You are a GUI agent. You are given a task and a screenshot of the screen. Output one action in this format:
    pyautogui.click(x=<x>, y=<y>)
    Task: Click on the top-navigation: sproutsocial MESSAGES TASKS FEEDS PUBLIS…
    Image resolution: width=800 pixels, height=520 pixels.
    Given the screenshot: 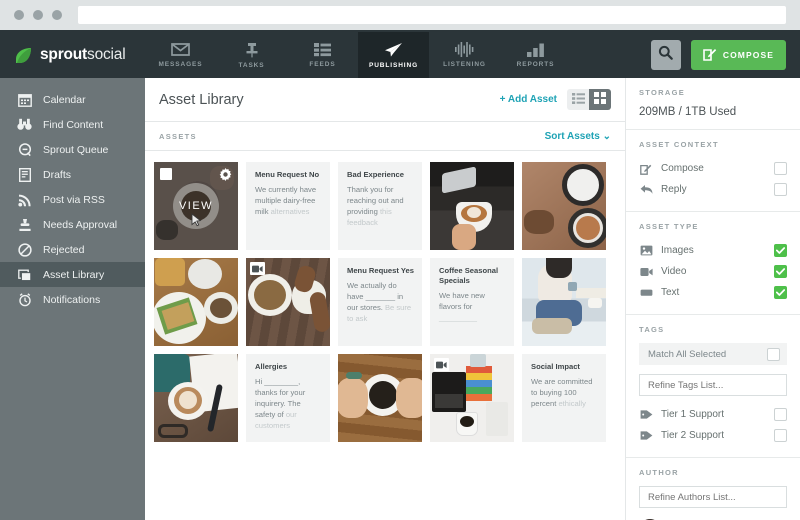 What is the action you would take?
    pyautogui.click(x=400, y=55)
    